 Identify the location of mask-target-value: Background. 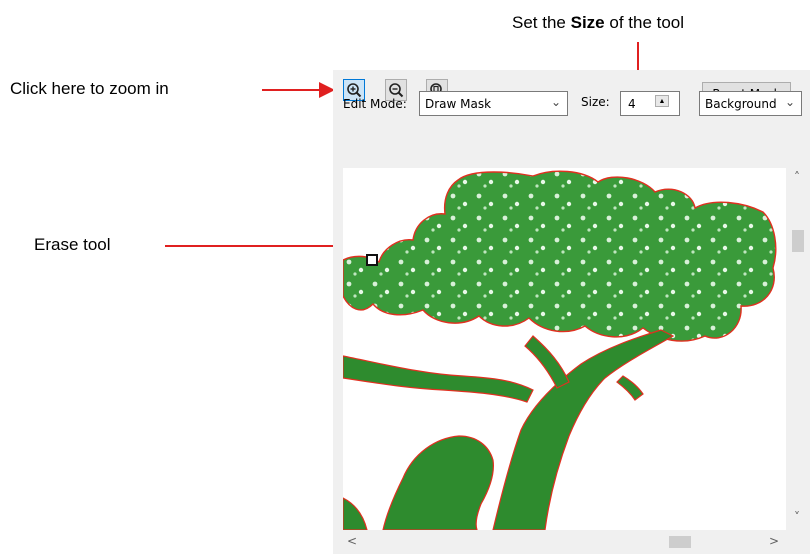
(741, 104).